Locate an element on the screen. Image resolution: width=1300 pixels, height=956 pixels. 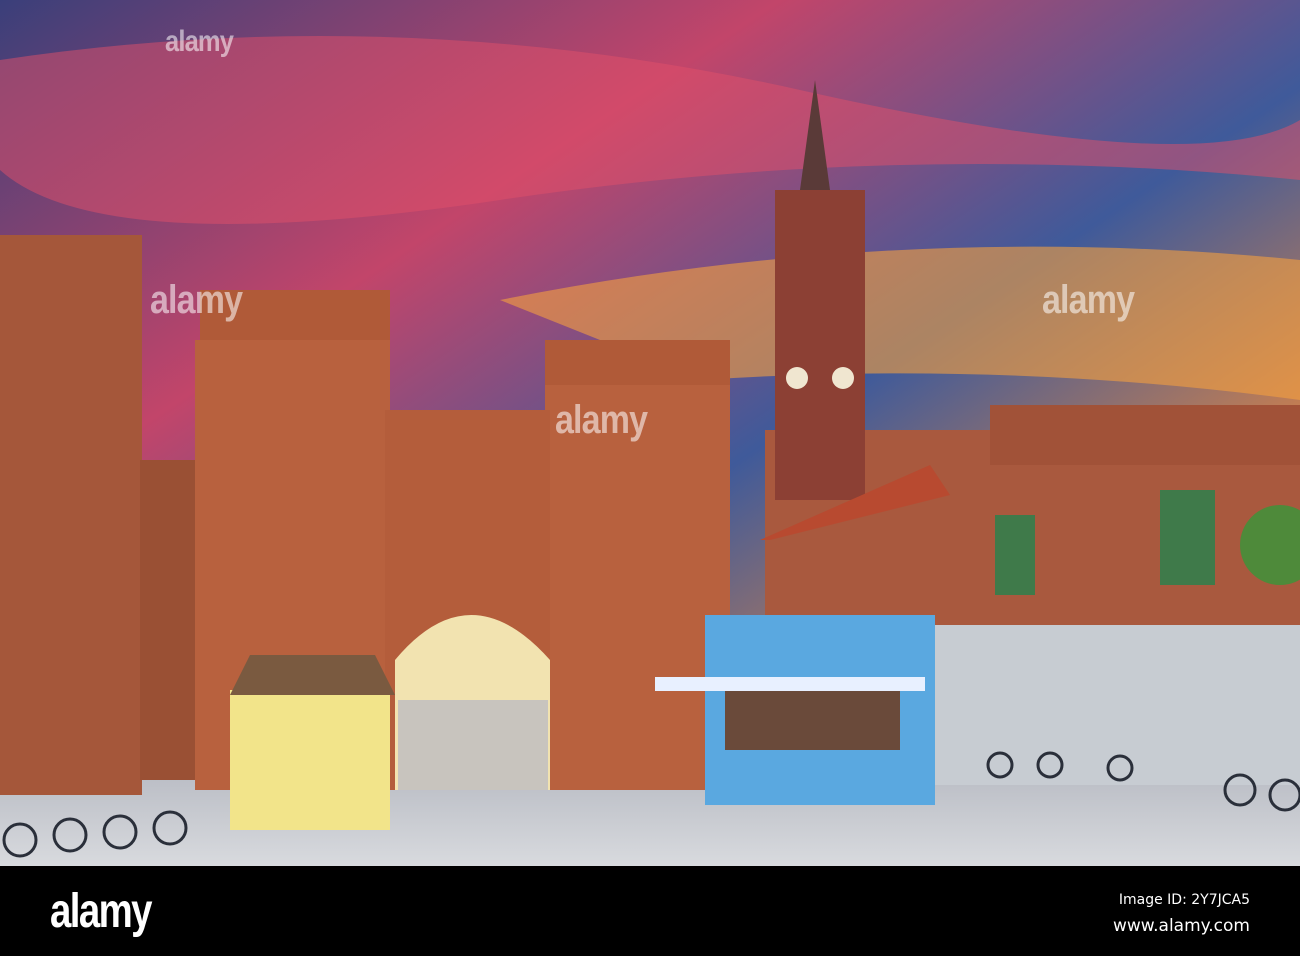
image-id: Image ID: 2Y7JCA5 is located at coordinates (1184, 900).